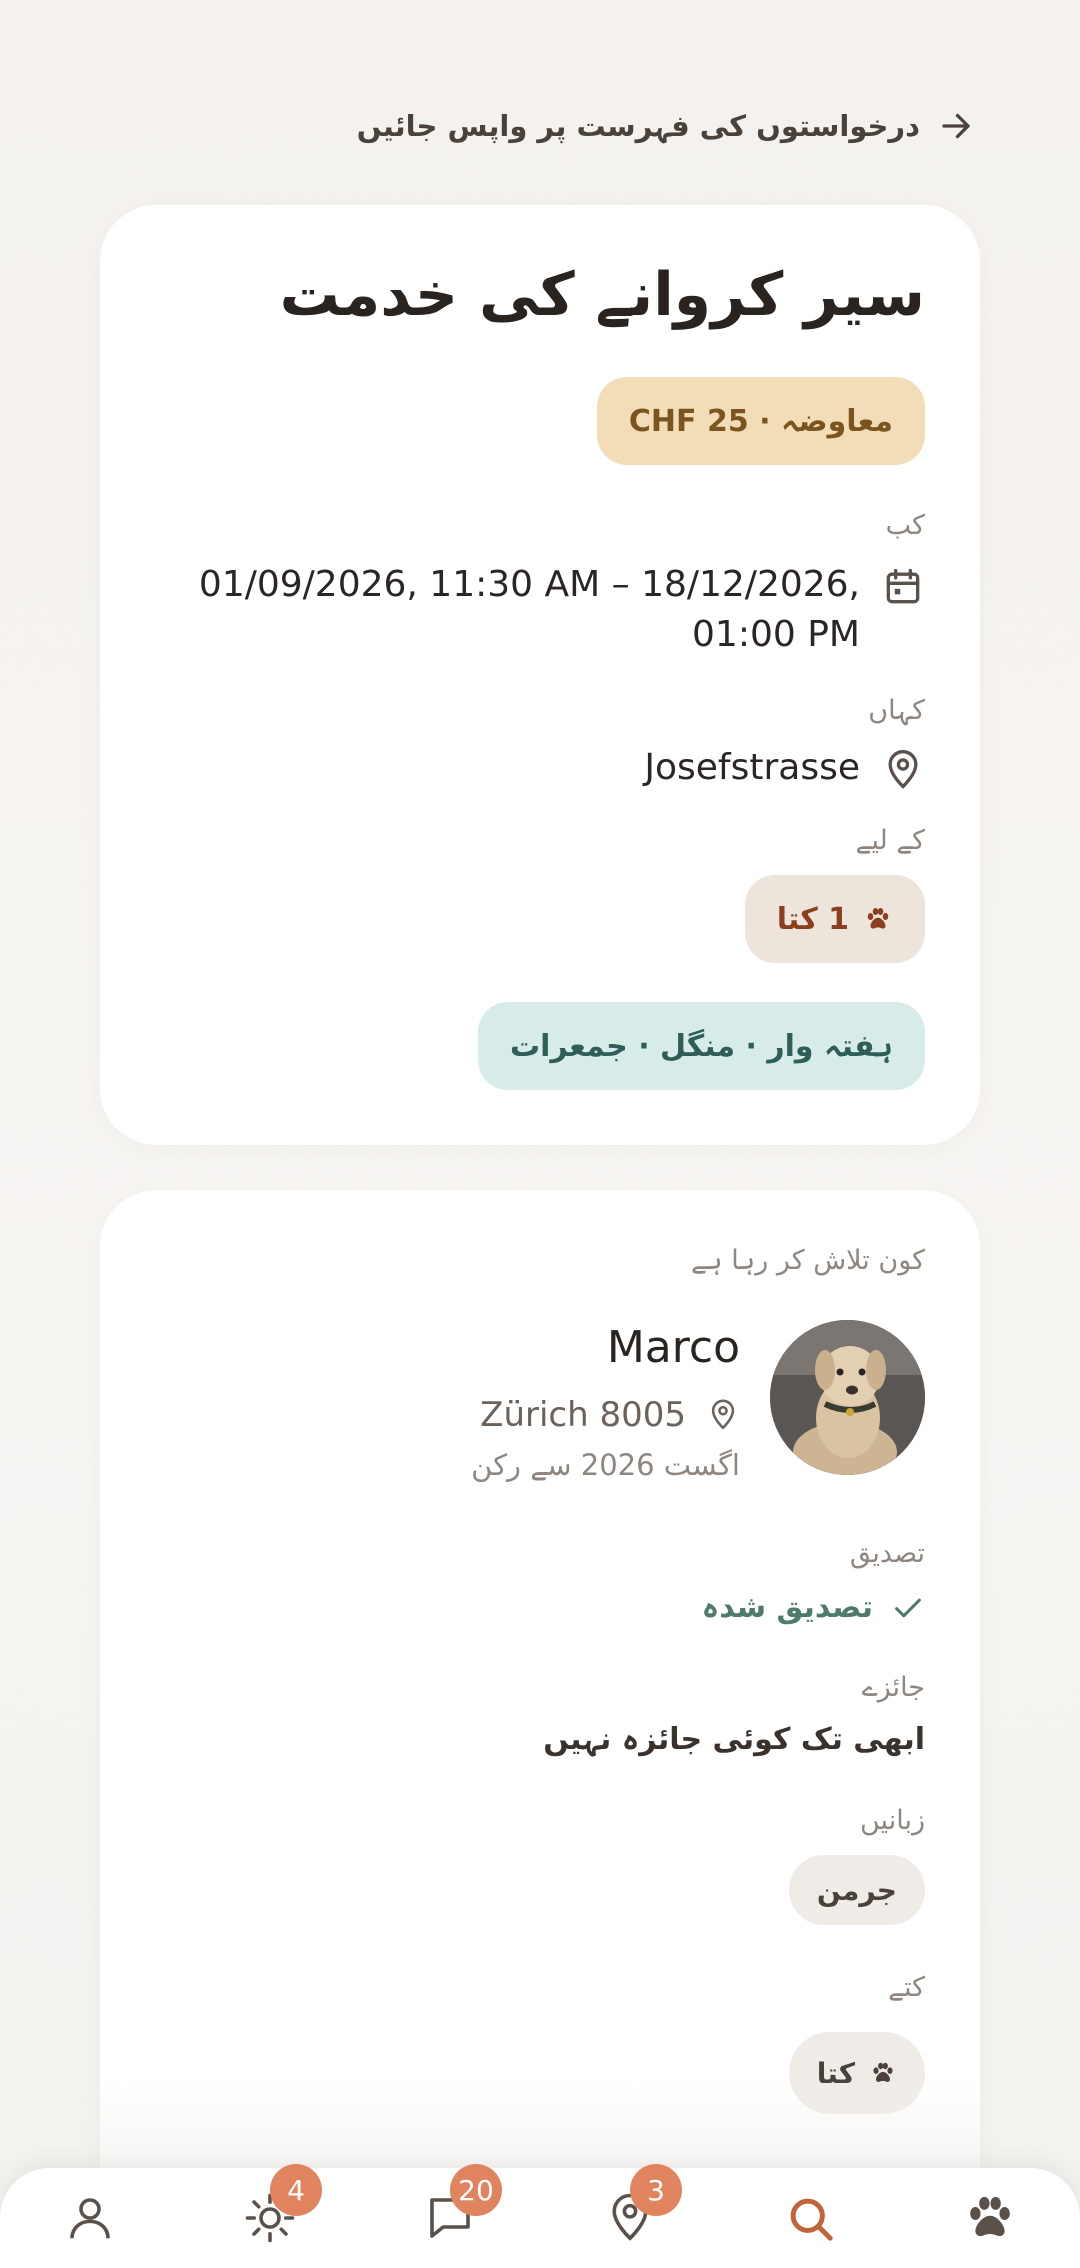 This screenshot has width=1080, height=2268. Describe the element at coordinates (760, 421) in the screenshot. I see `price-pill: معاوضہ · CHF 25` at that location.